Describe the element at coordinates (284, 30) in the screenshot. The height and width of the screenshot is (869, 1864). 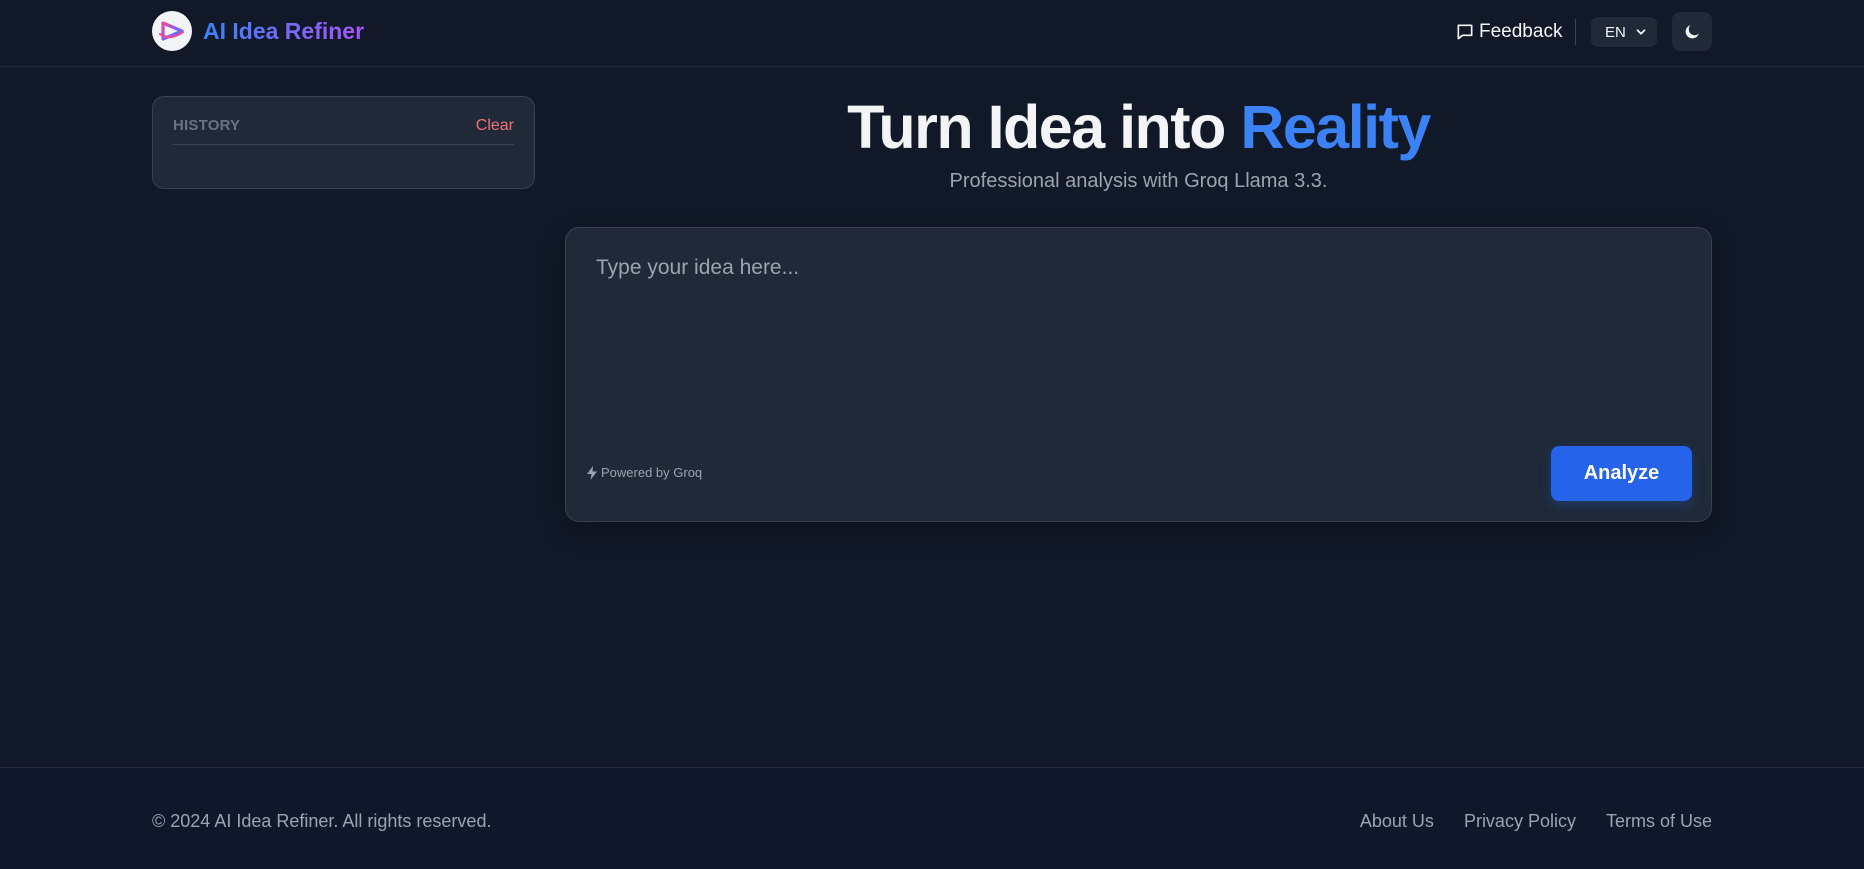
I see `brand-title: AI Idea Refiner` at that location.